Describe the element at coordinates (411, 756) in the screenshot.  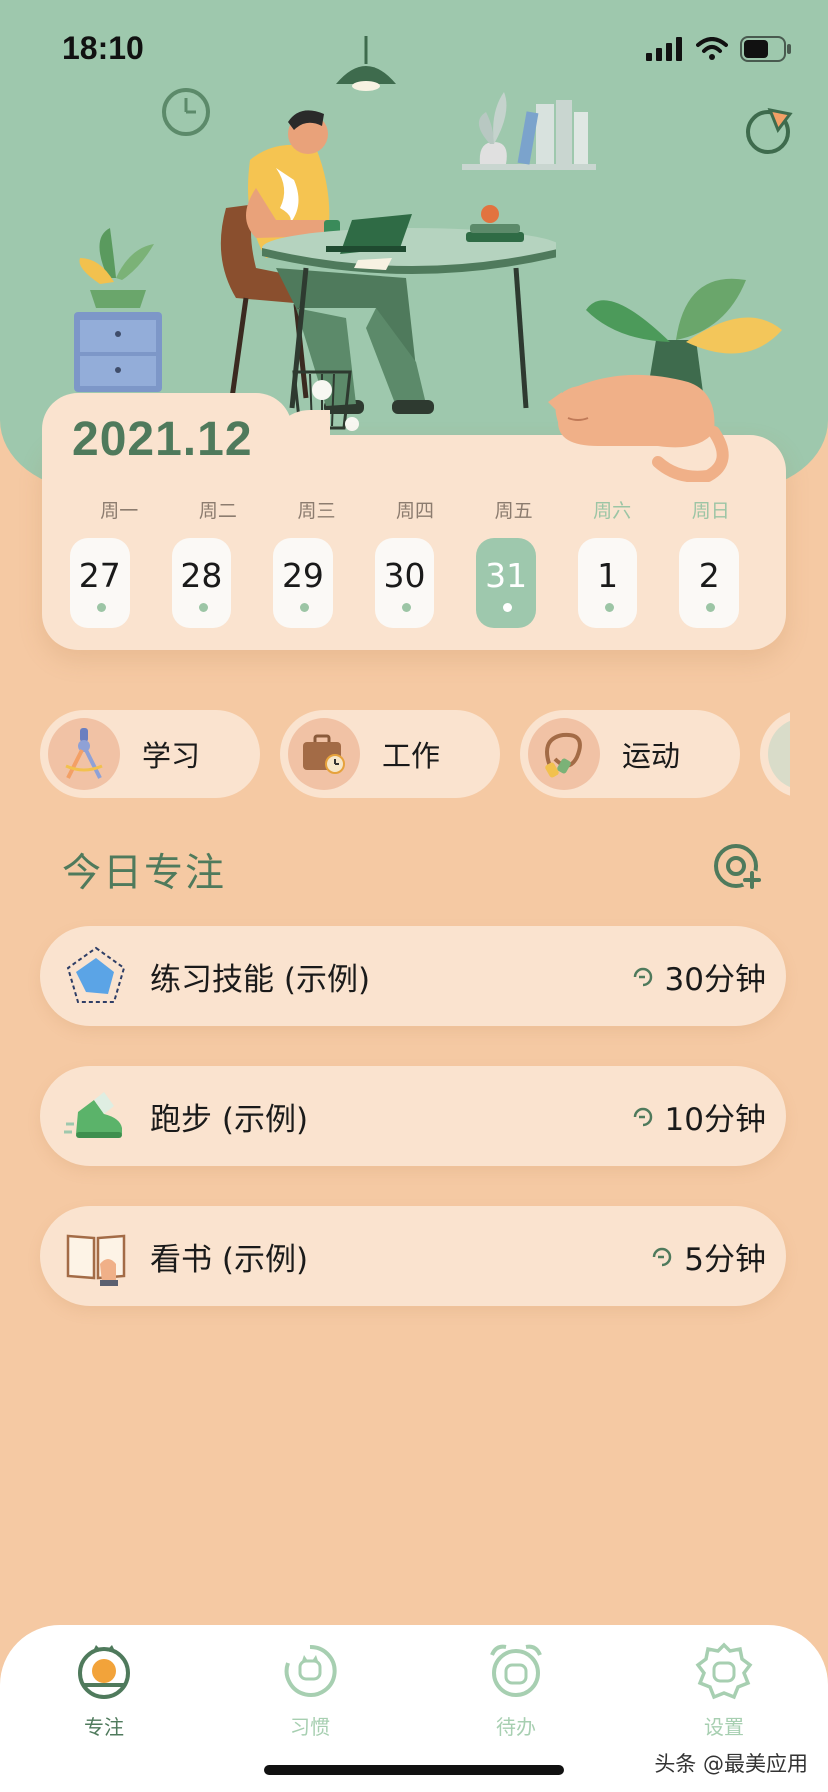
I see `category-label: 工作` at that location.